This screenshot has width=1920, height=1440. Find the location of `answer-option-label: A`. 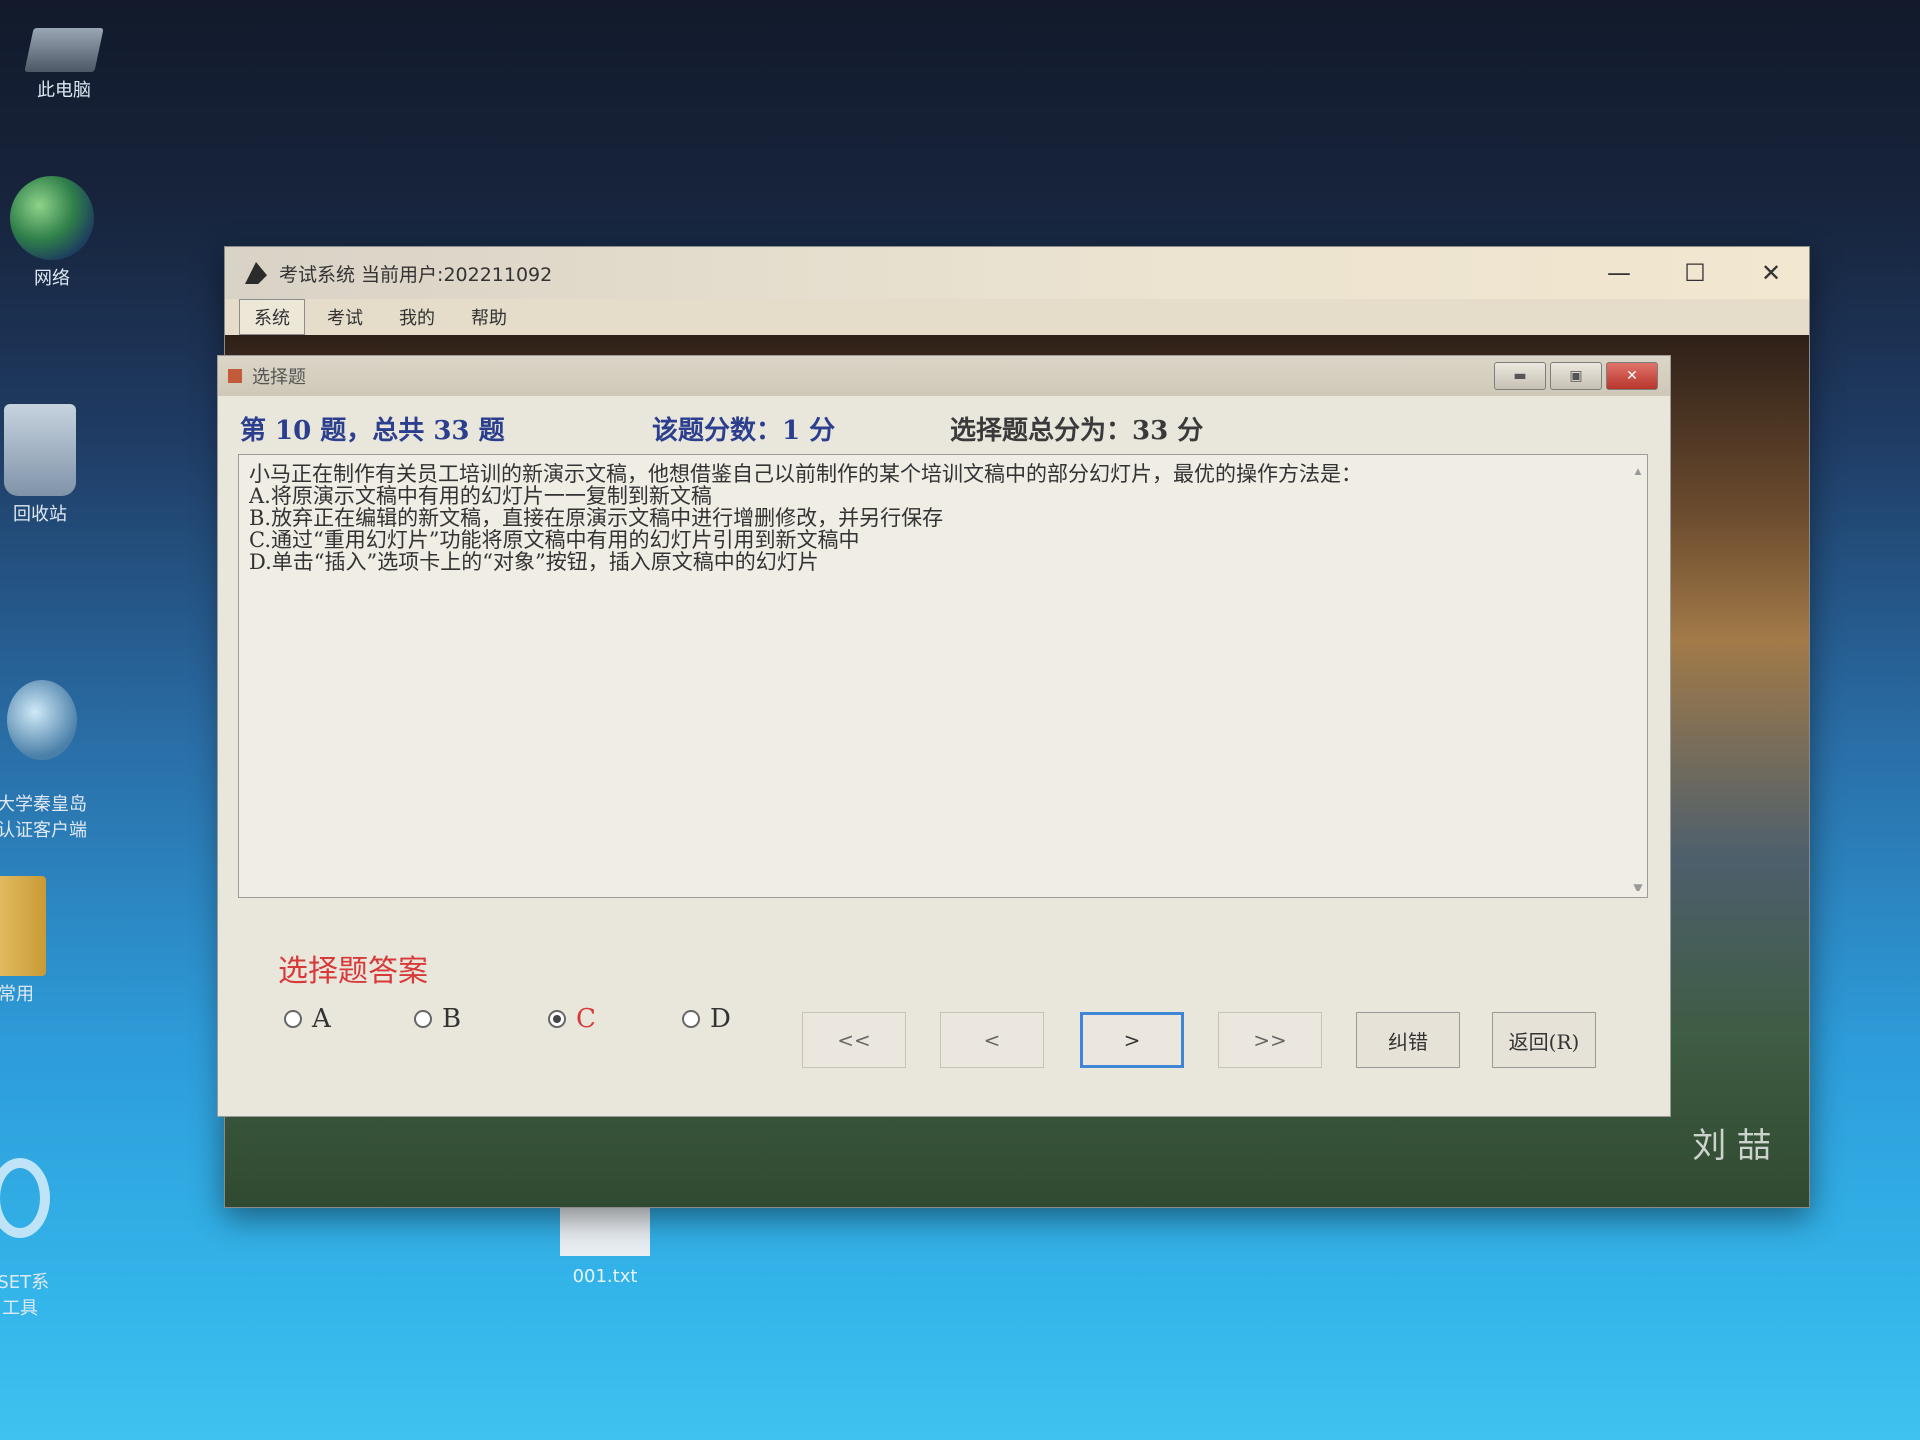

answer-option-label: A is located at coordinates (321, 1019).